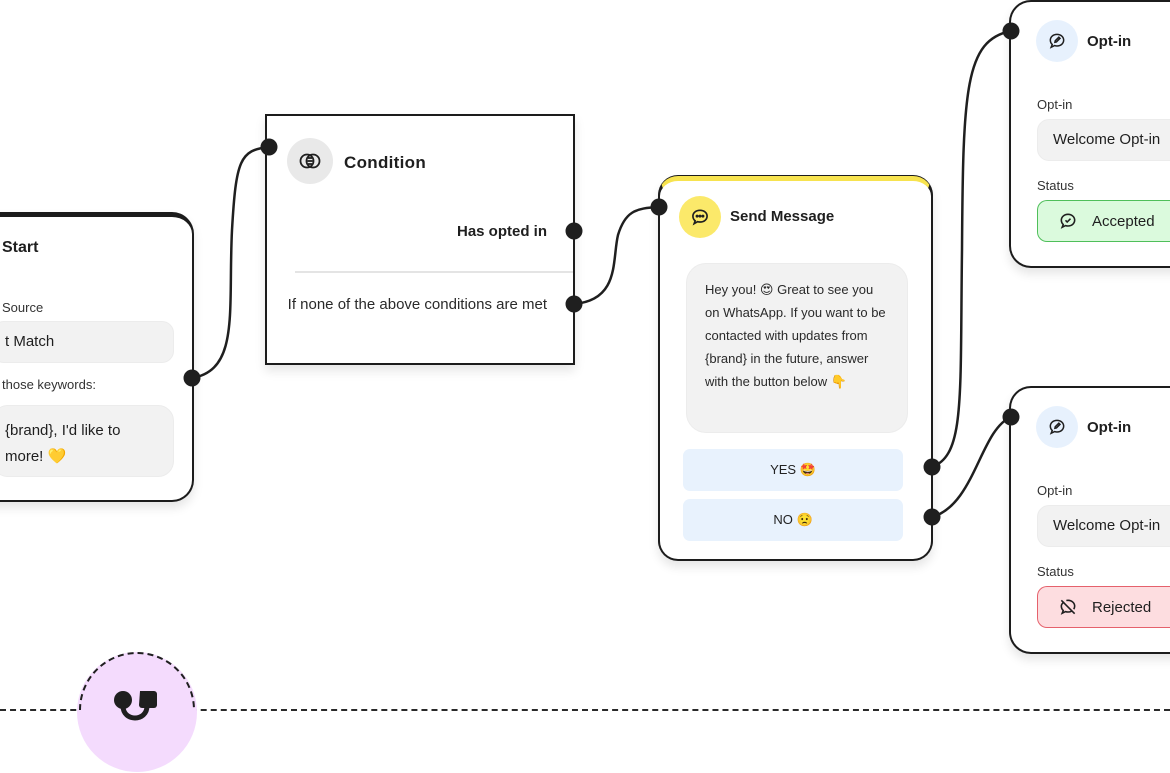  I want to click on condition-divider, so click(434, 272).